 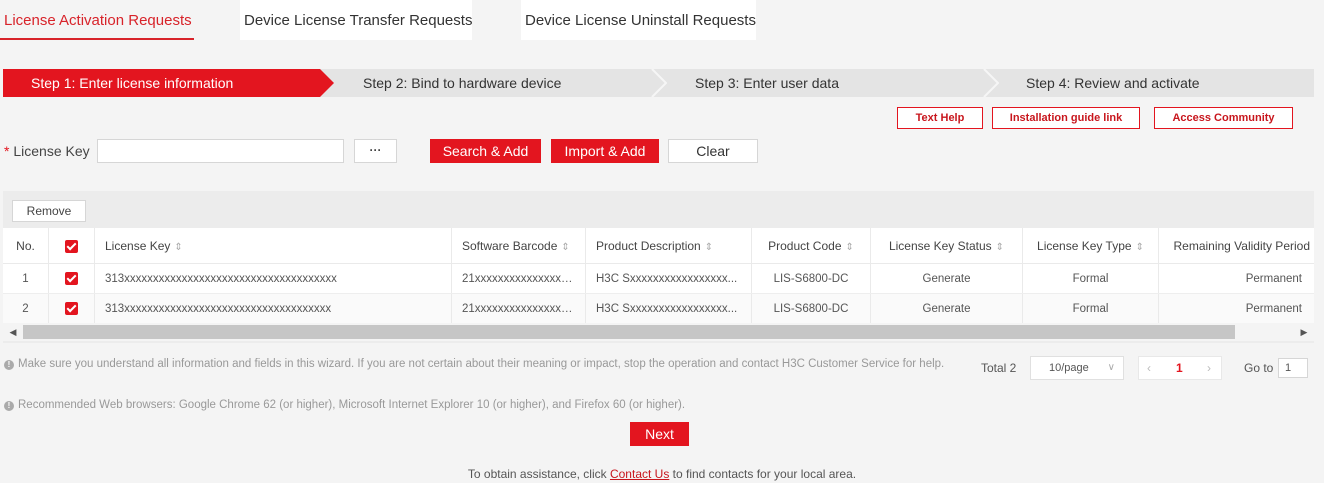 What do you see at coordinates (327, 83) in the screenshot?
I see `step-1-arrow` at bounding box center [327, 83].